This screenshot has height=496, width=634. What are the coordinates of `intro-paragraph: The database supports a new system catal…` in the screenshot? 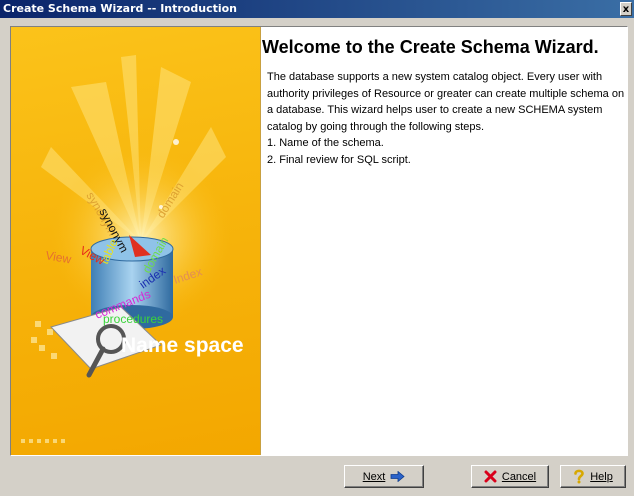 It's located at (446, 102).